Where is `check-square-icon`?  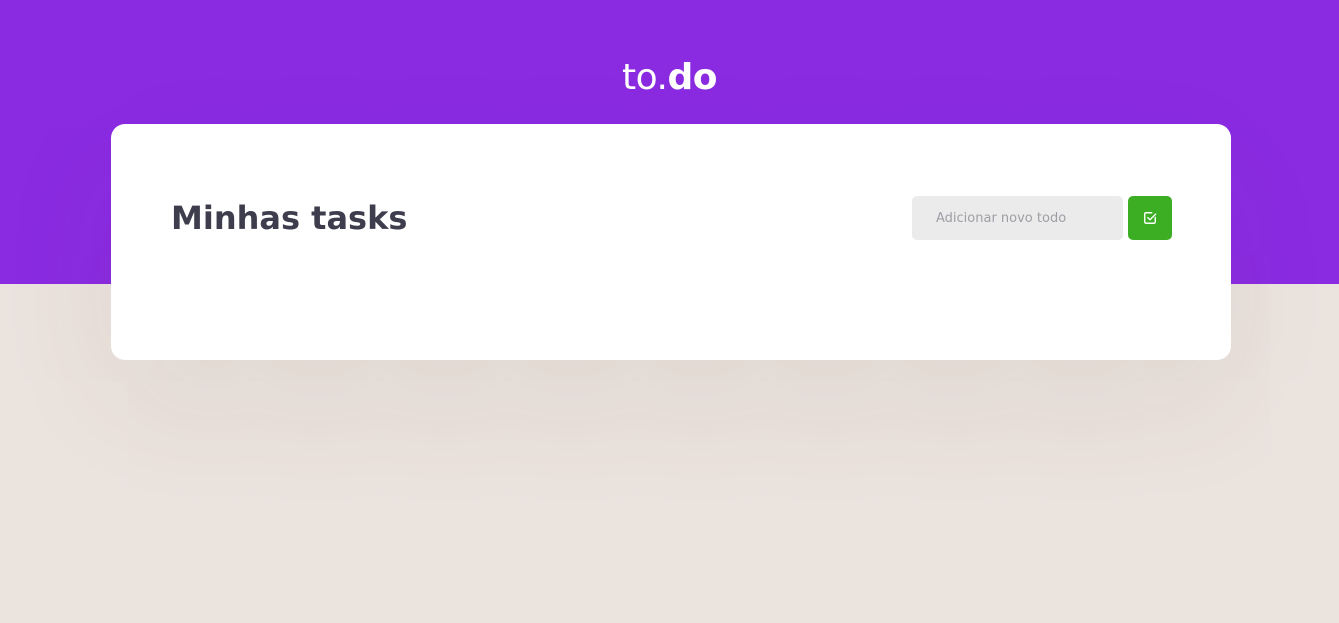 check-square-icon is located at coordinates (1150, 218).